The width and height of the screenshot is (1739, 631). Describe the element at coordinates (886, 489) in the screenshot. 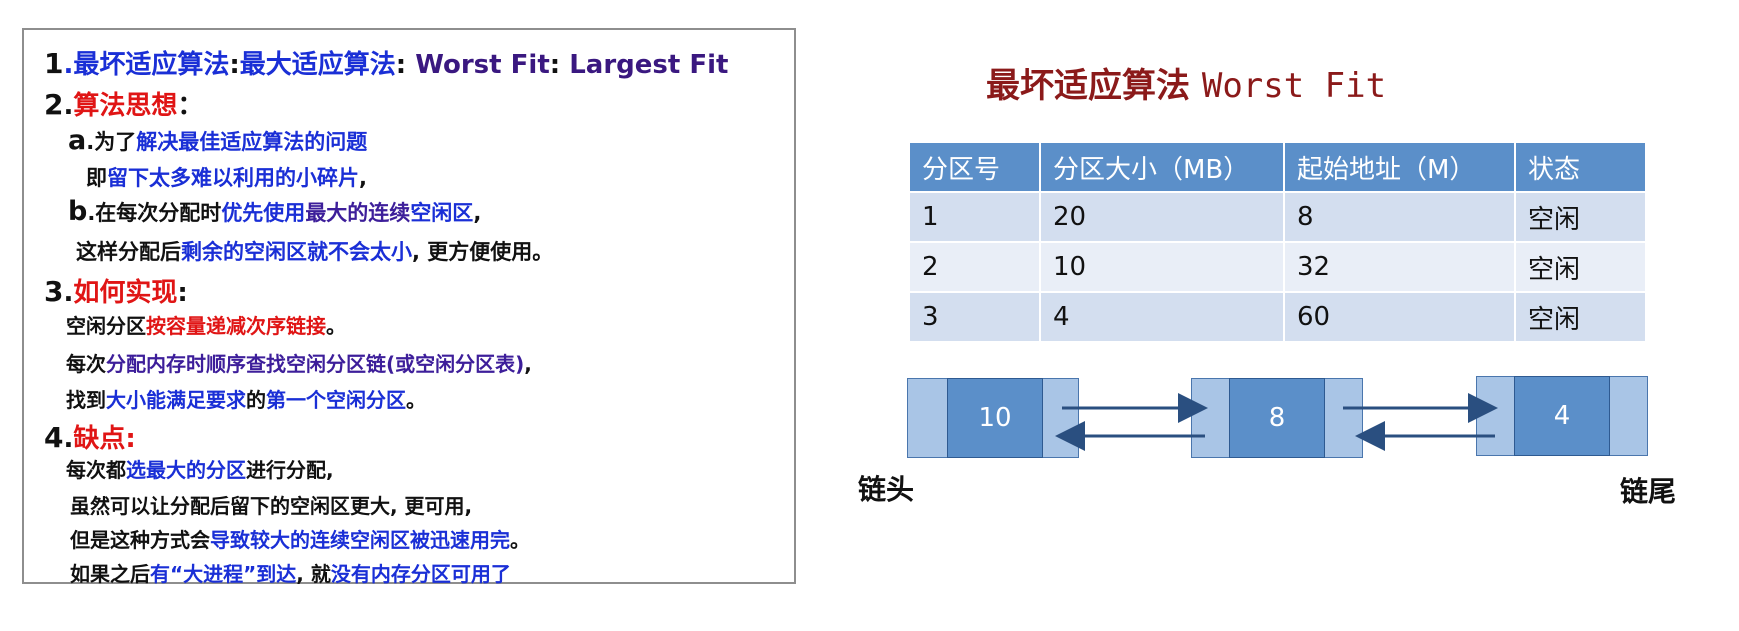

I see `list-head-label: 链头` at that location.